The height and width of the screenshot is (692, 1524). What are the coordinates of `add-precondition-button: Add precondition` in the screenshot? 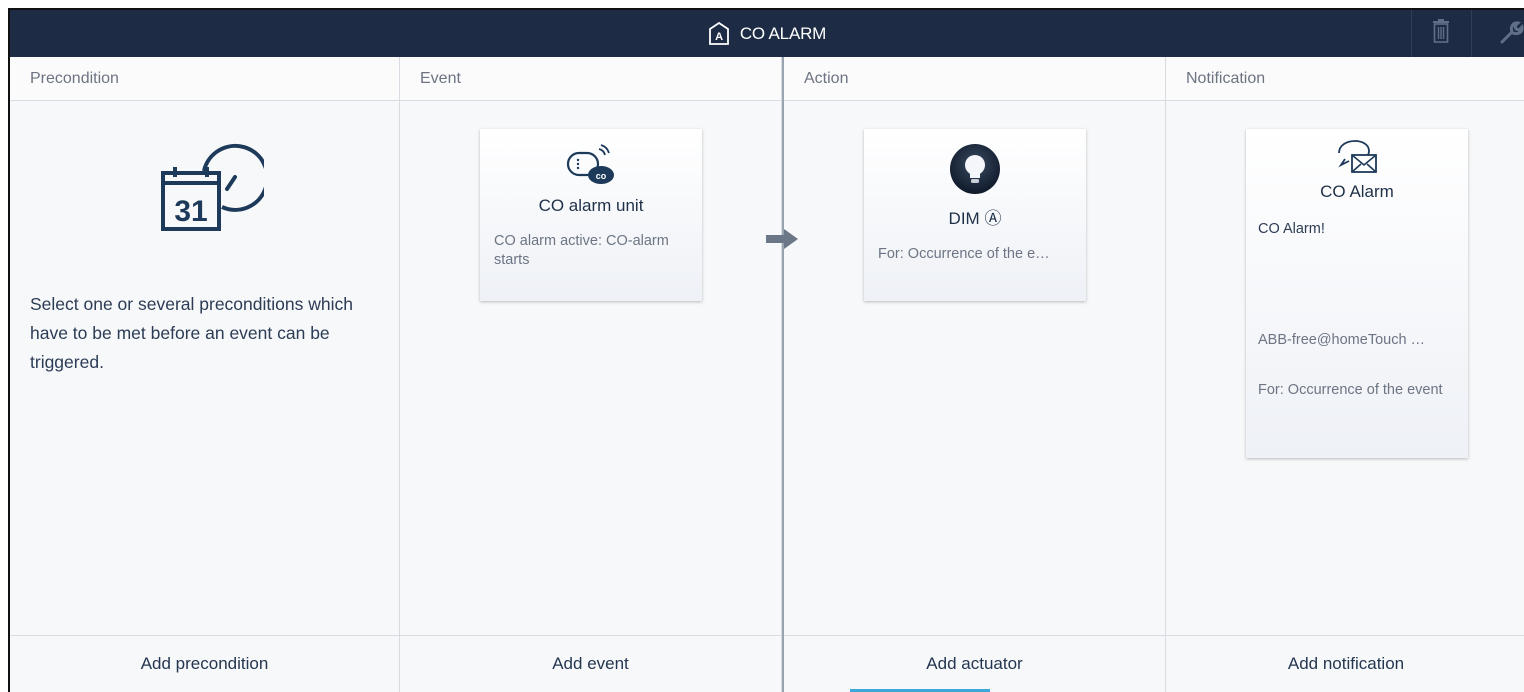 It's located at (204, 663).